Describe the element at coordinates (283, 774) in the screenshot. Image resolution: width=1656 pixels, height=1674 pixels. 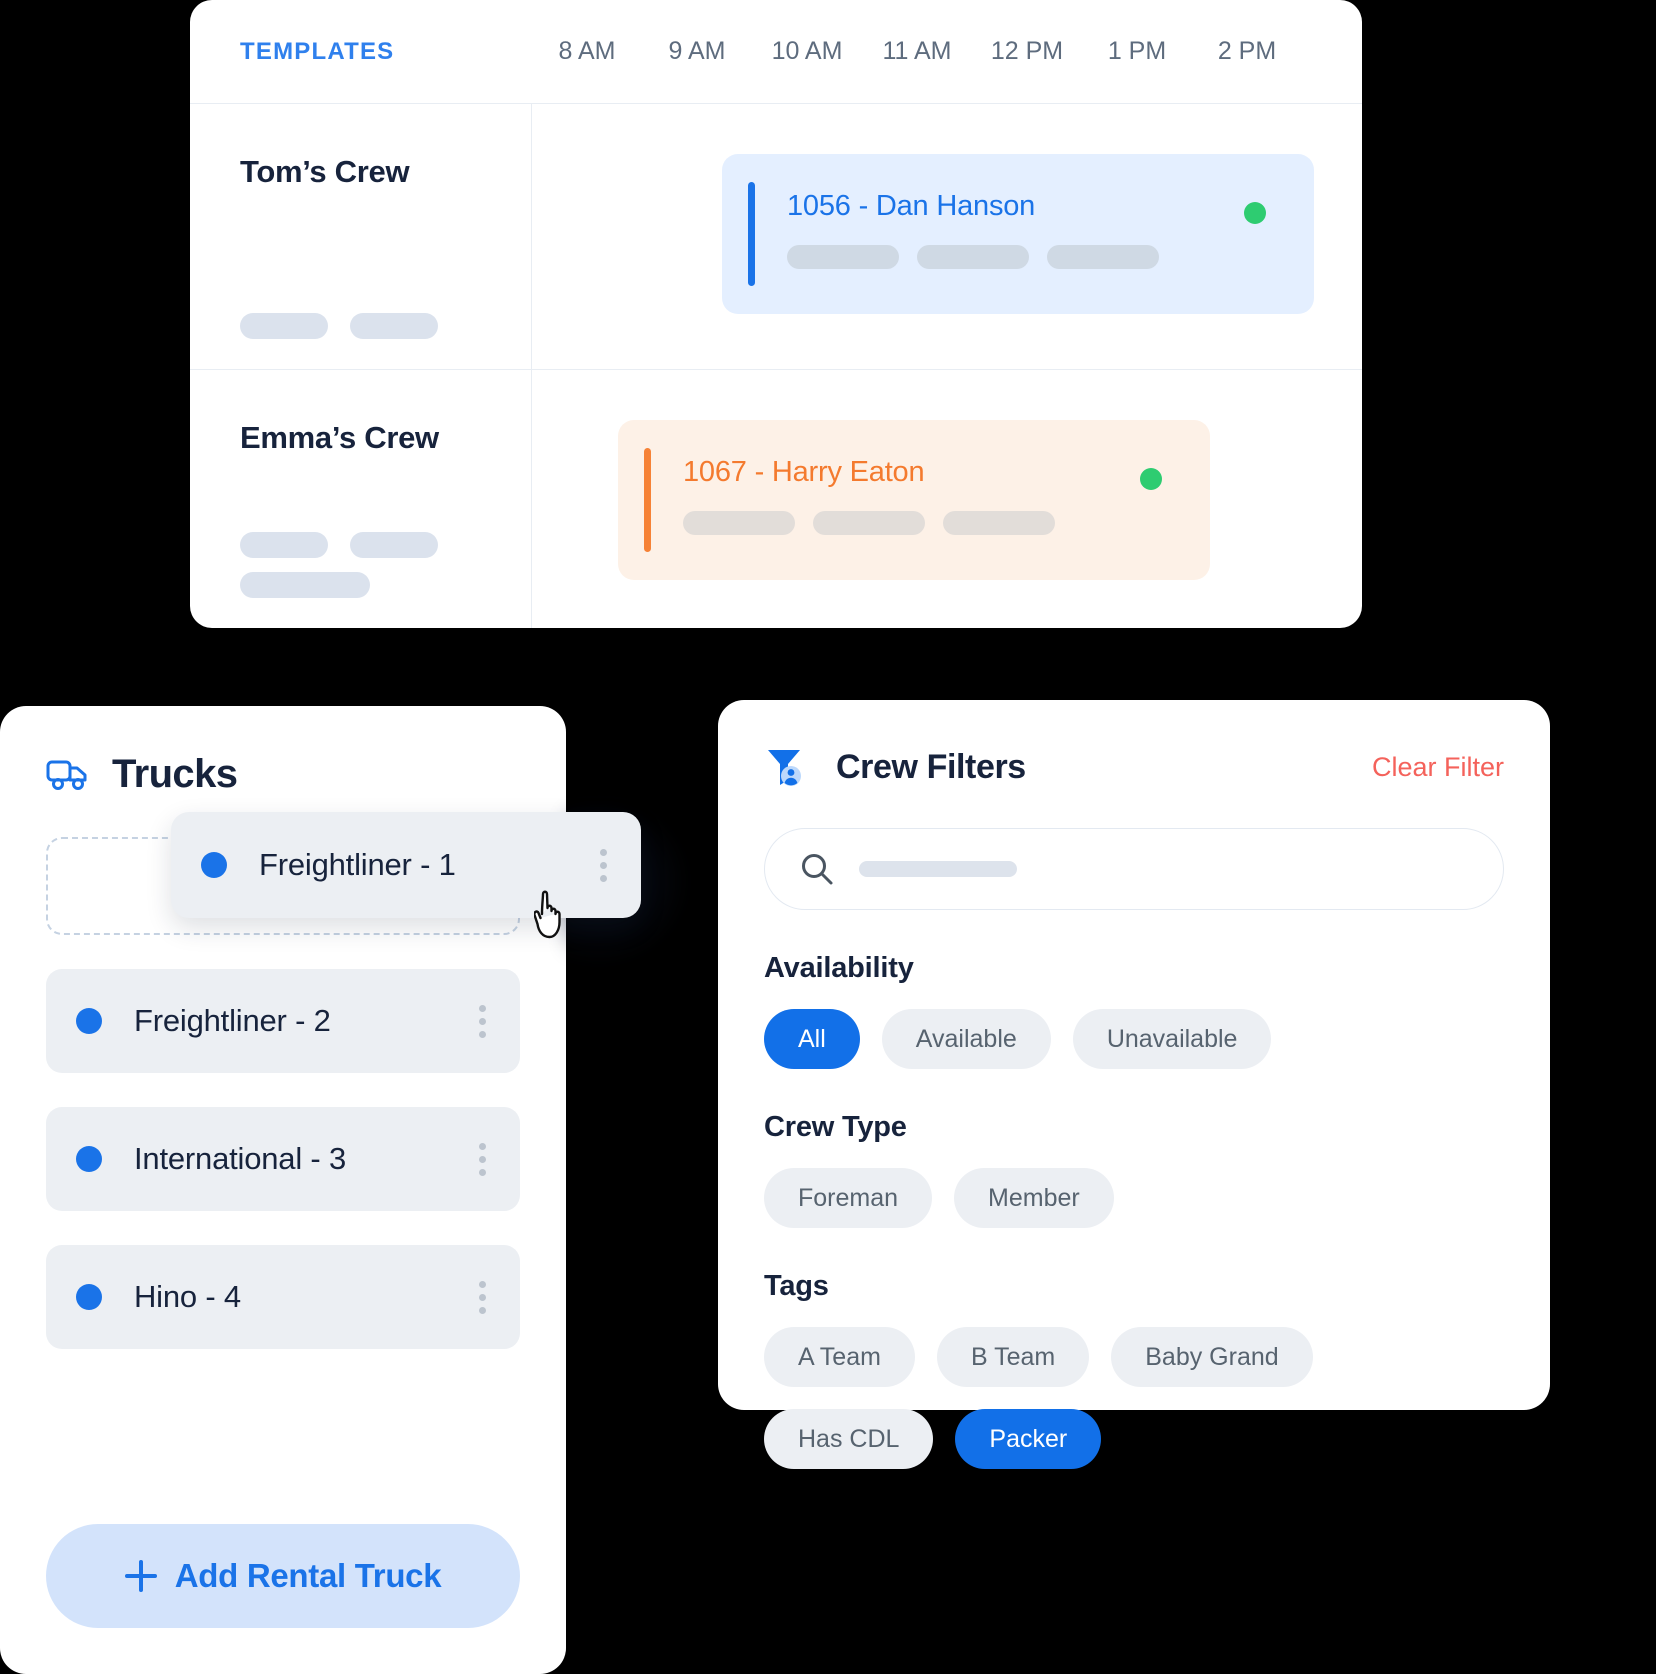
I see `trucks-header: Trucks` at that location.